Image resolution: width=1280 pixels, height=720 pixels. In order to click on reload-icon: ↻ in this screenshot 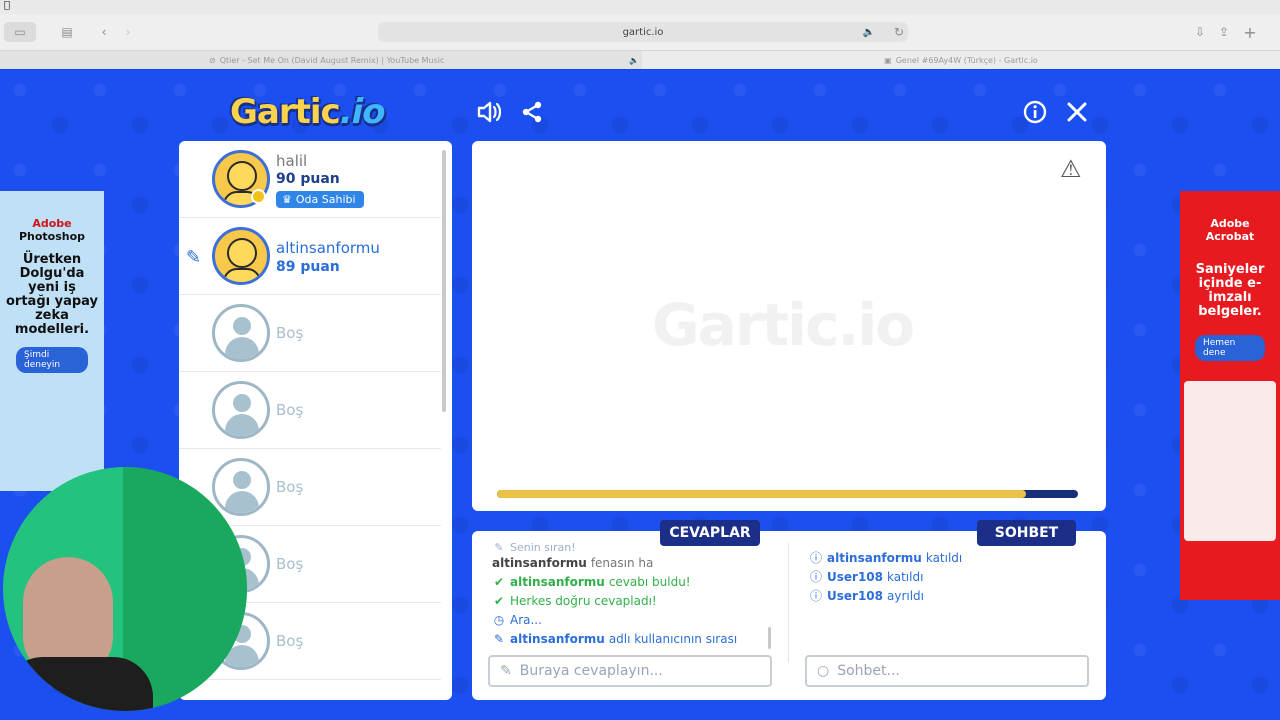, I will do `click(899, 32)`.